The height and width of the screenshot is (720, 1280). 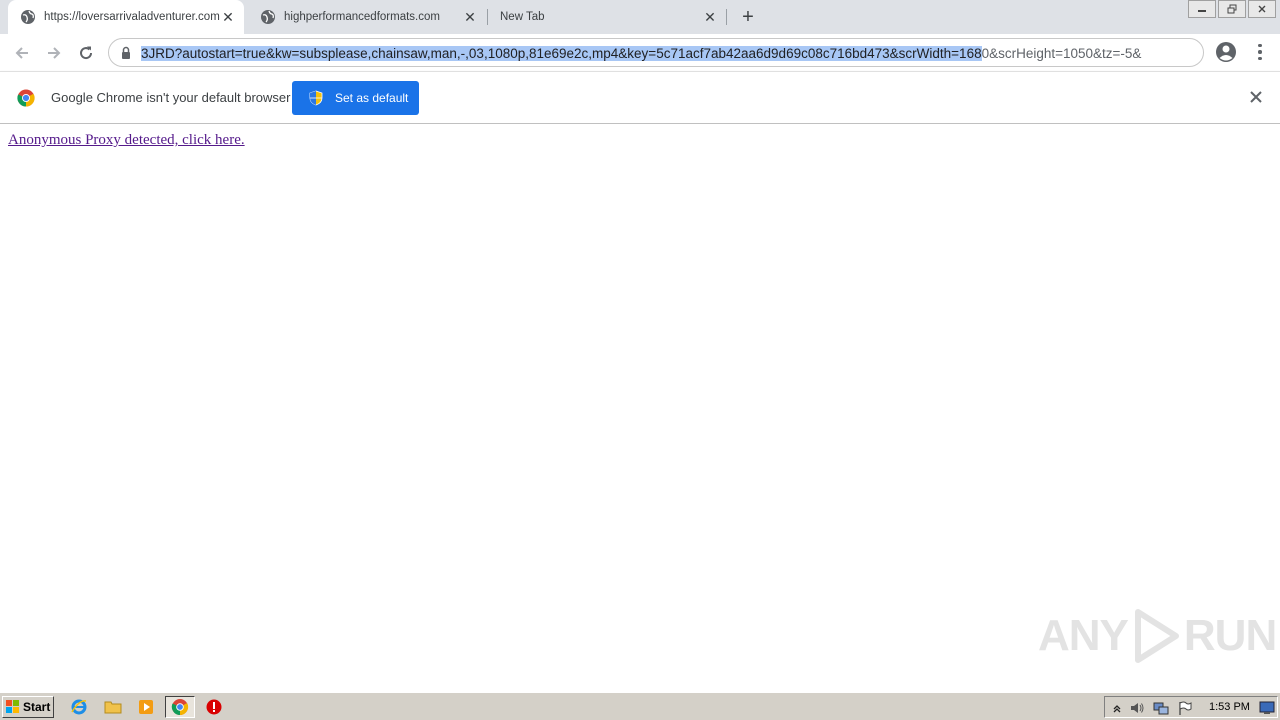 What do you see at coordinates (1083, 635) in the screenshot?
I see `watermark-text-left: ANY` at bounding box center [1083, 635].